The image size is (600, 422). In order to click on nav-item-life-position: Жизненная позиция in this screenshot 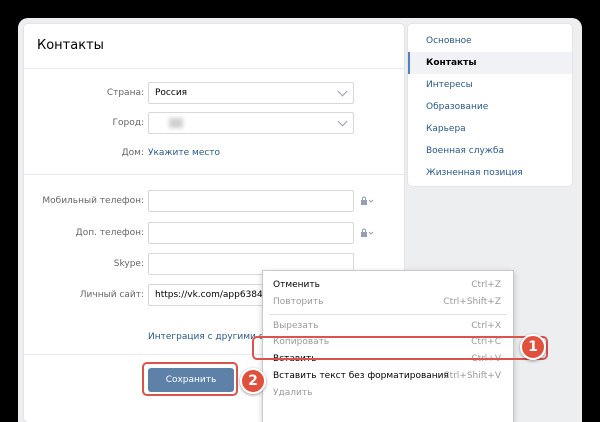, I will do `click(490, 173)`.